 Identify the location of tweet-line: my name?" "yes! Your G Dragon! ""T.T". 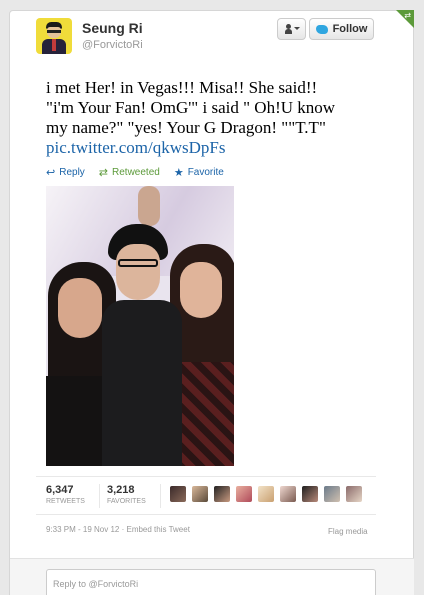
(186, 127).